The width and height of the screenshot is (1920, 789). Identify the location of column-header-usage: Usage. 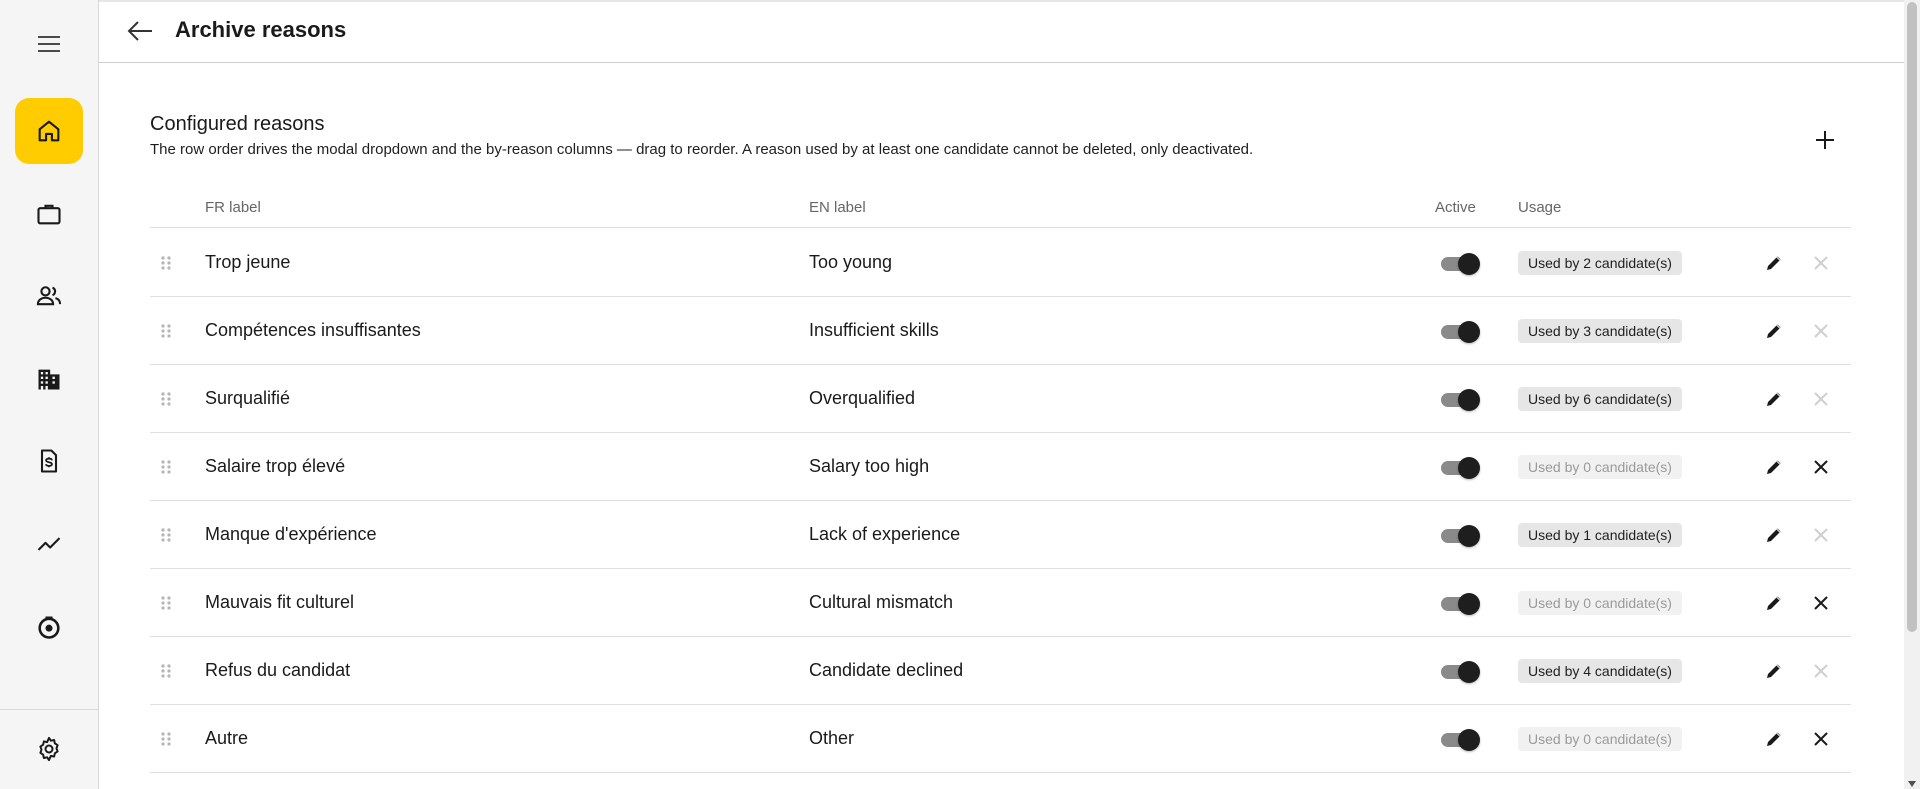
(1539, 207).